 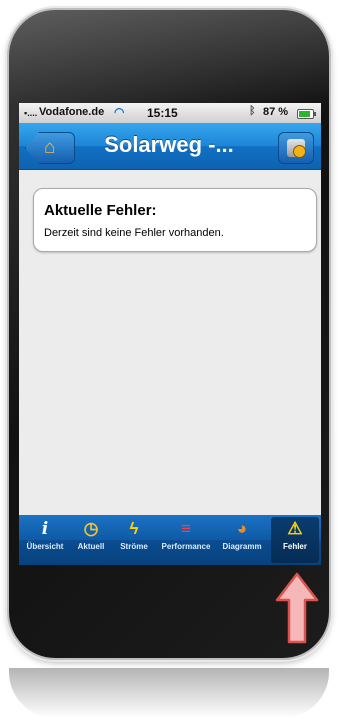 I want to click on bluetooth-icon: ᛒ, so click(x=252, y=111).